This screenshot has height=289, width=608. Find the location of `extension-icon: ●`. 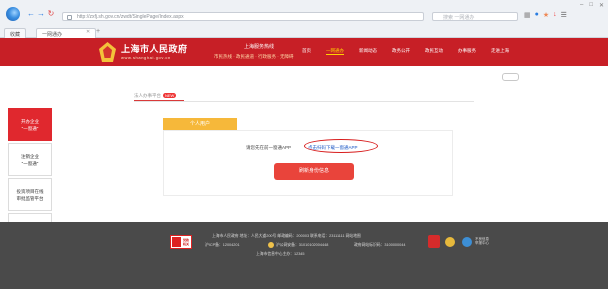

extension-icon: ● is located at coordinates (537, 15).